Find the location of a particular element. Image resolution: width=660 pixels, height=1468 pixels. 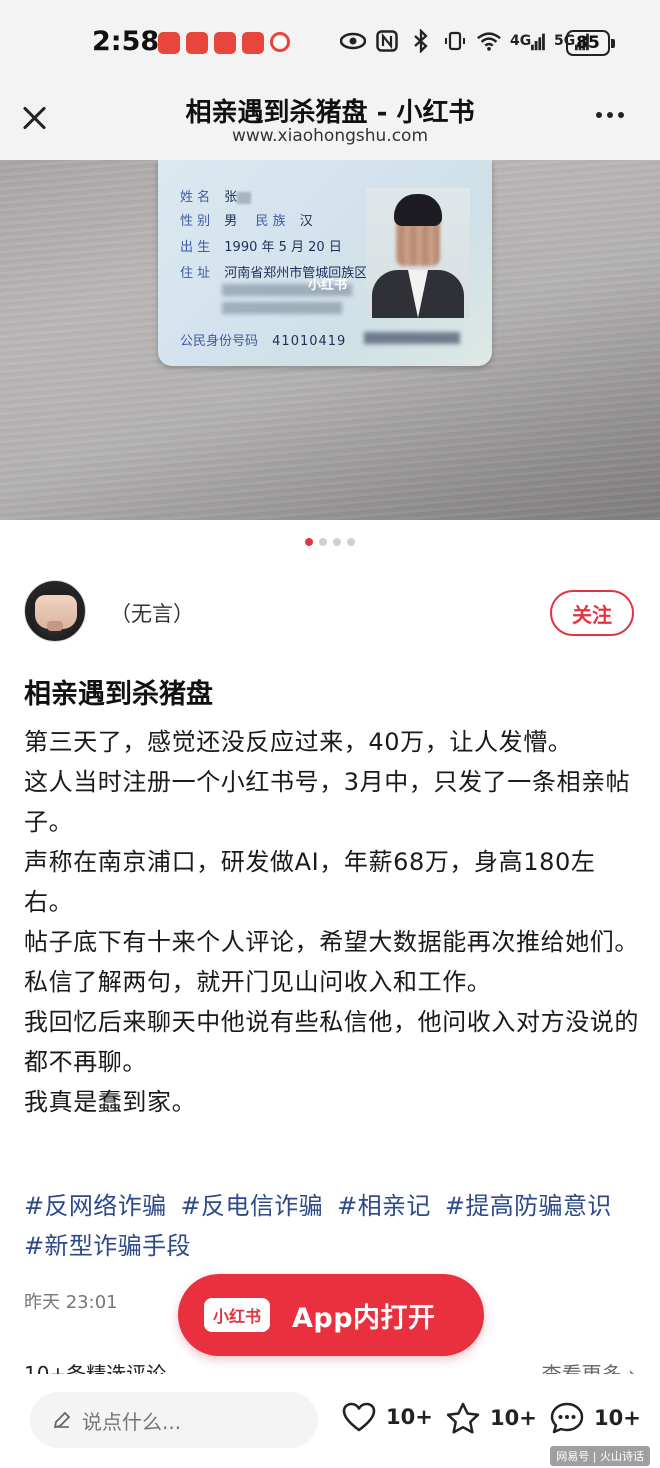

browser-header: 相亲遇到杀猪盘 - 小红书 www.xiaohongshu.com is located at coordinates (330, 124).